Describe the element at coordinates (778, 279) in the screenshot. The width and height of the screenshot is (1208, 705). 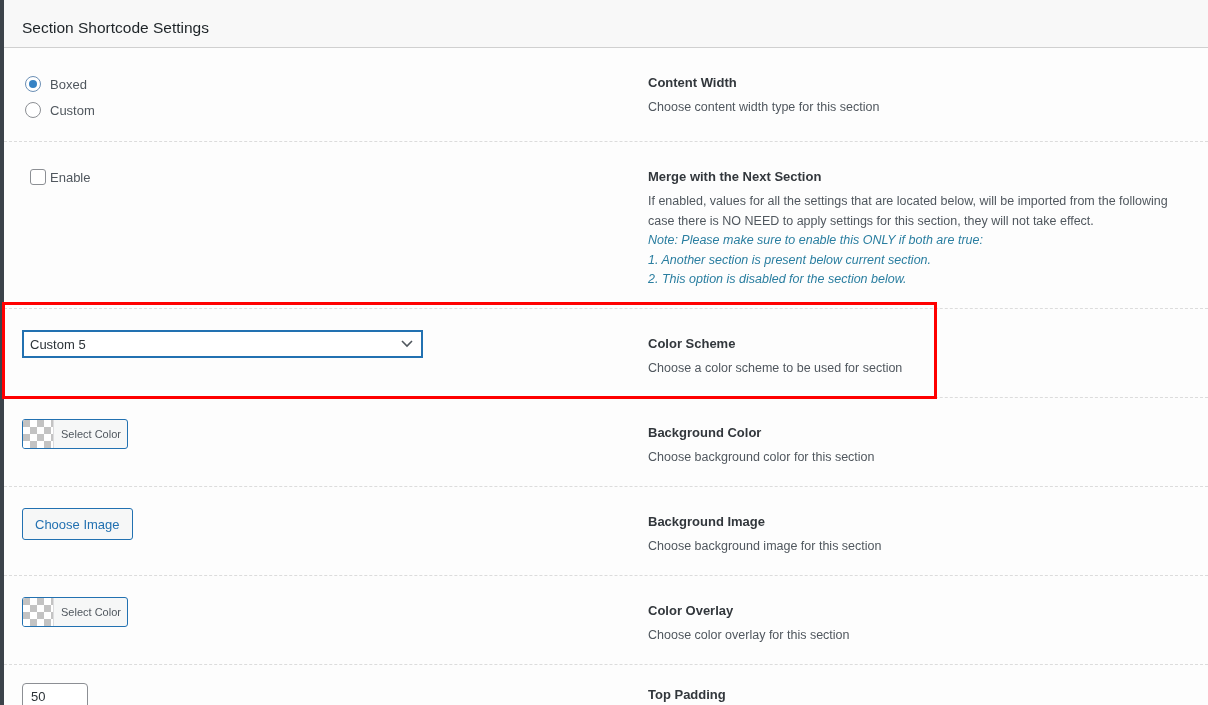
I see `setting-note: 2. This option is disabled for the section below.` at that location.